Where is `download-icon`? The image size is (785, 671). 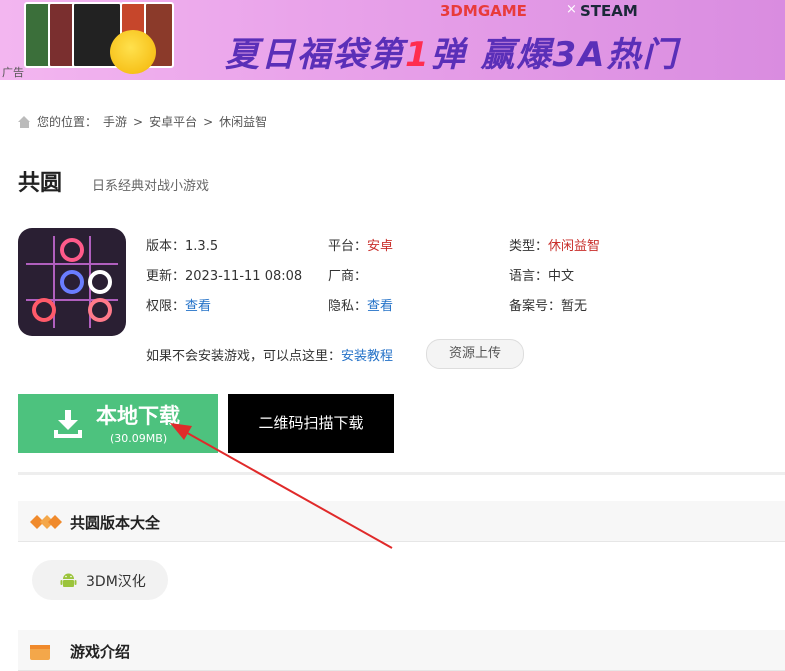 download-icon is located at coordinates (68, 424).